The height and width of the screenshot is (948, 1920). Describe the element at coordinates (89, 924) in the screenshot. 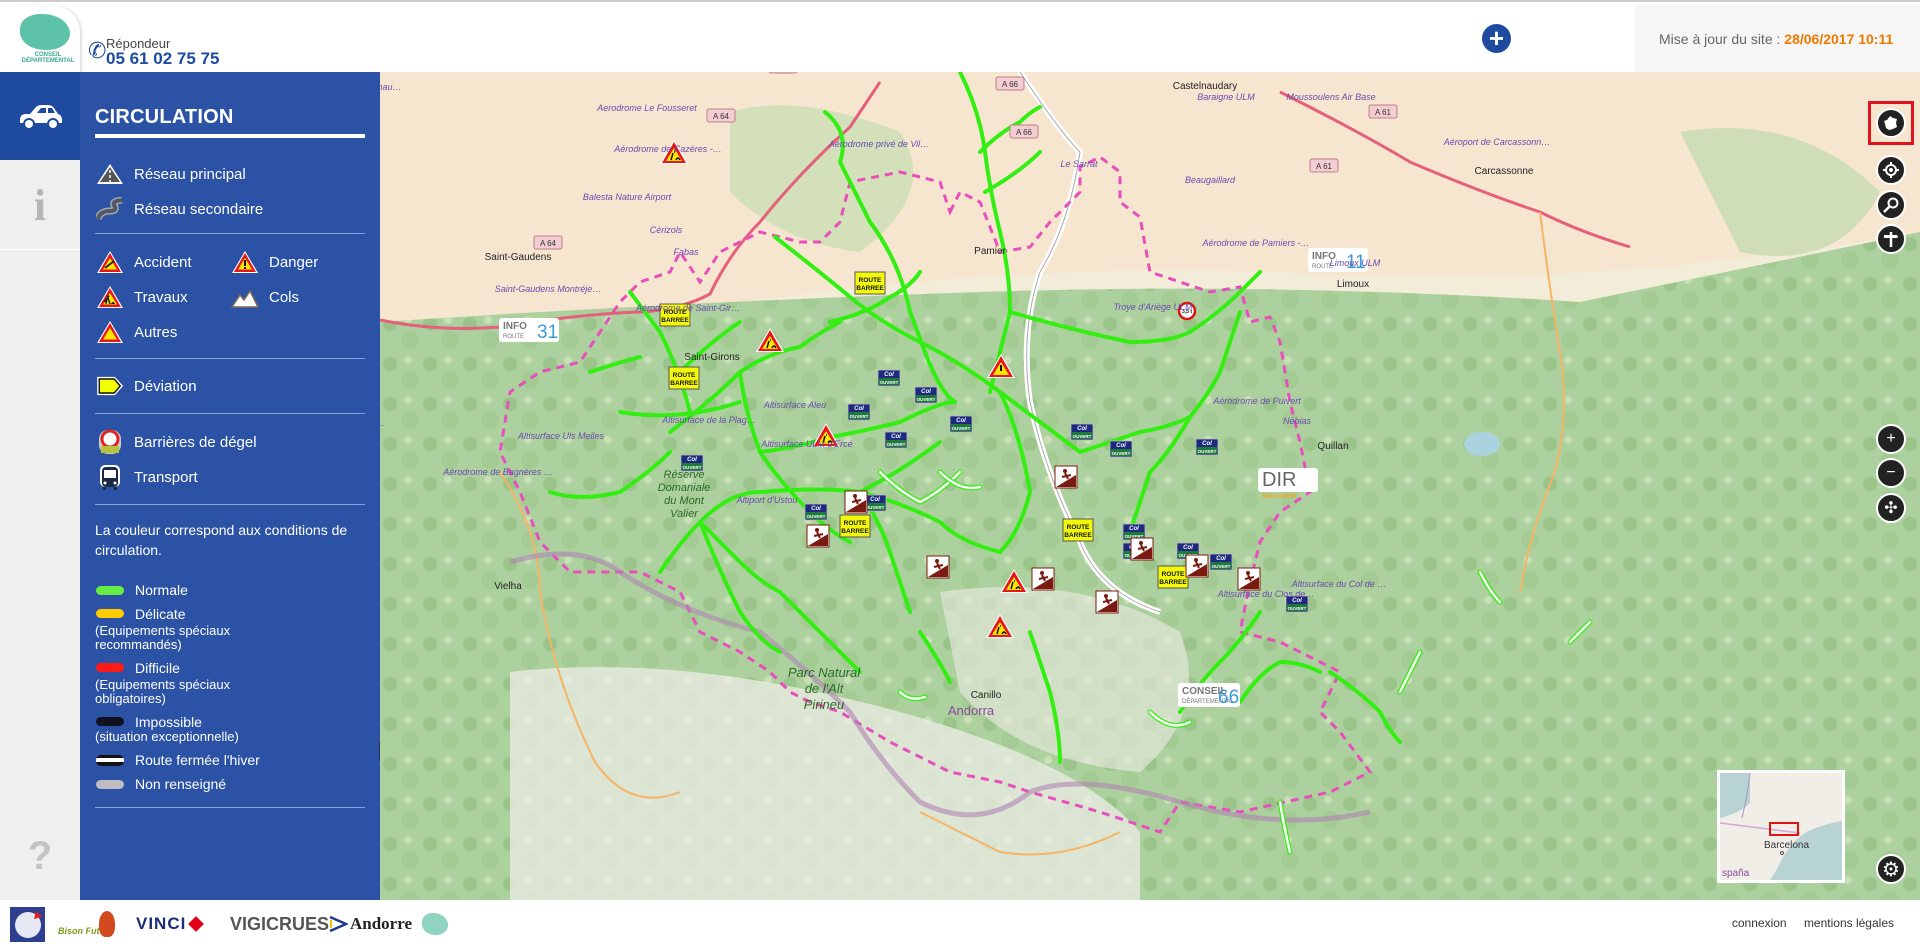

I see `footer-logo-bison-fute: Bison Futé` at that location.